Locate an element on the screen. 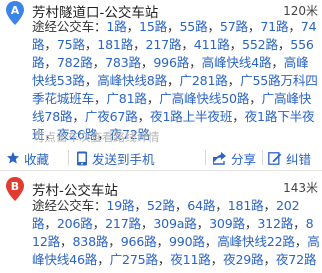  phone-icon is located at coordinates (82, 158).